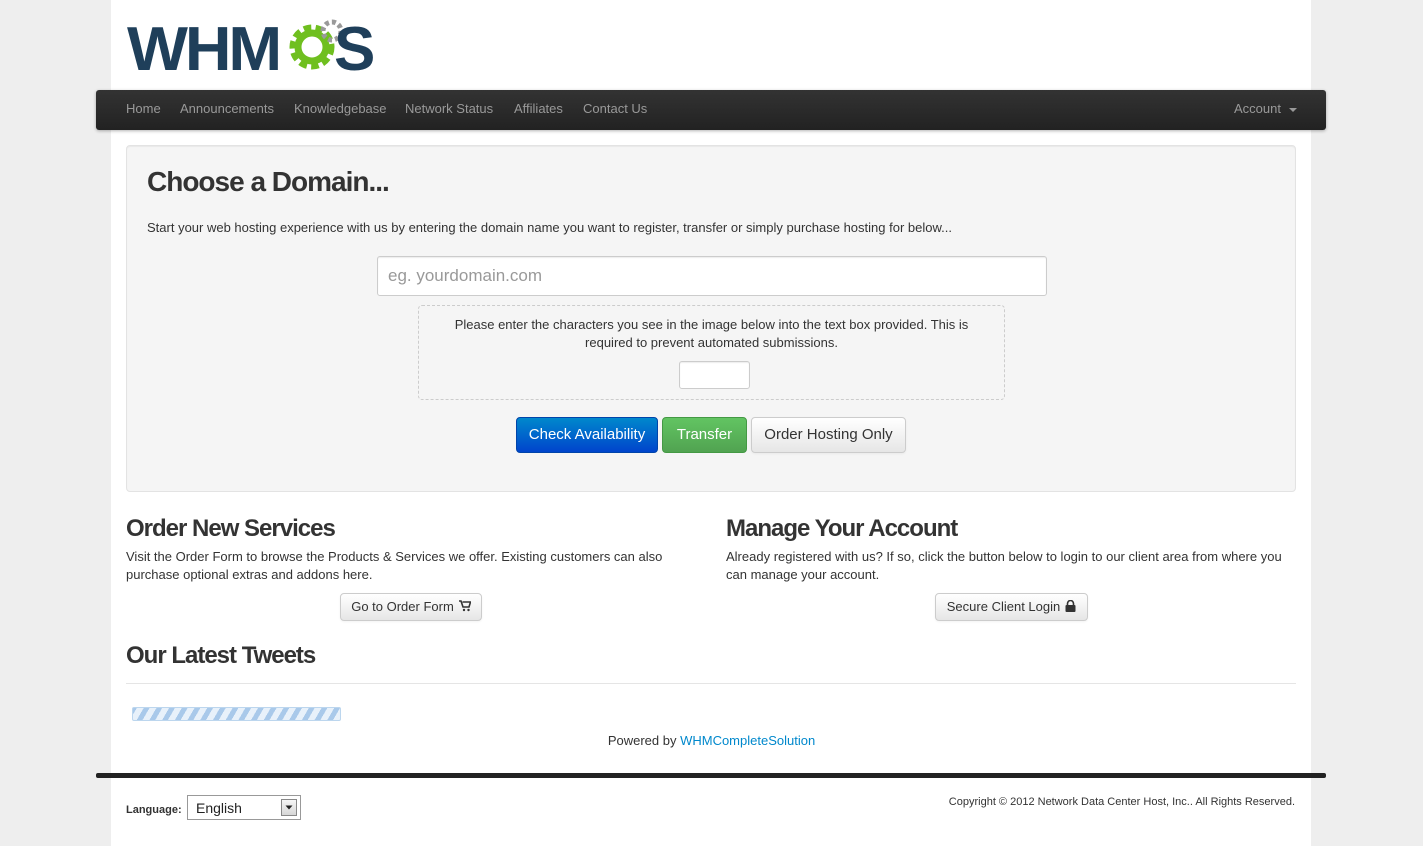  I want to click on whmcs-link: WHMCompleteSolution, so click(747, 740).